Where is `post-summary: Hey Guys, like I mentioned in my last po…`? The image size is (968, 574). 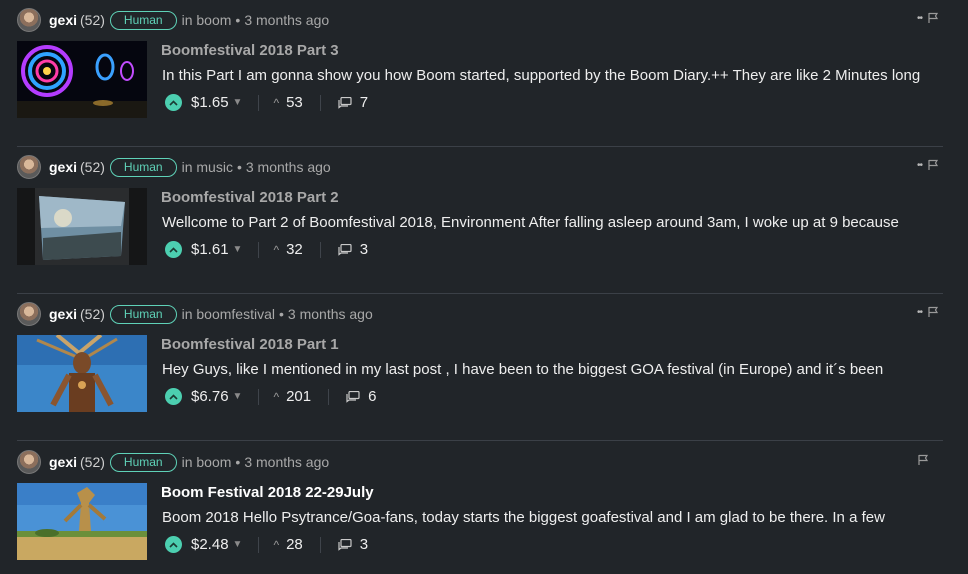 post-summary: Hey Guys, like I mentioned in my last po… is located at coordinates (550, 369).